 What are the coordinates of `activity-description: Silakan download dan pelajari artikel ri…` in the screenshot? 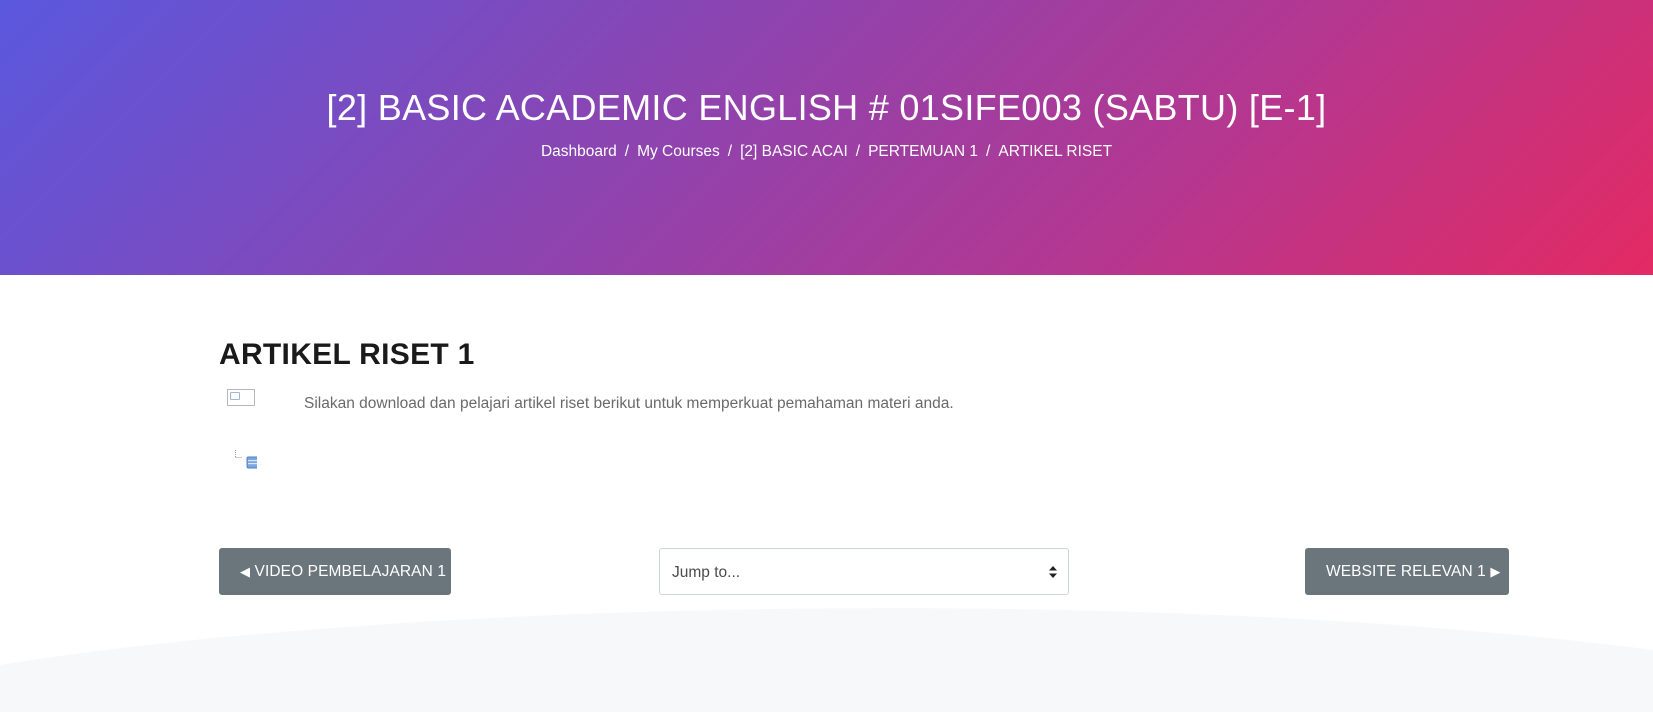 It's located at (629, 403).